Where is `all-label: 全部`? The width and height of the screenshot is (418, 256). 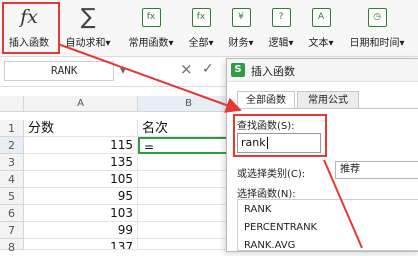
all-label: 全部 is located at coordinates (198, 43).